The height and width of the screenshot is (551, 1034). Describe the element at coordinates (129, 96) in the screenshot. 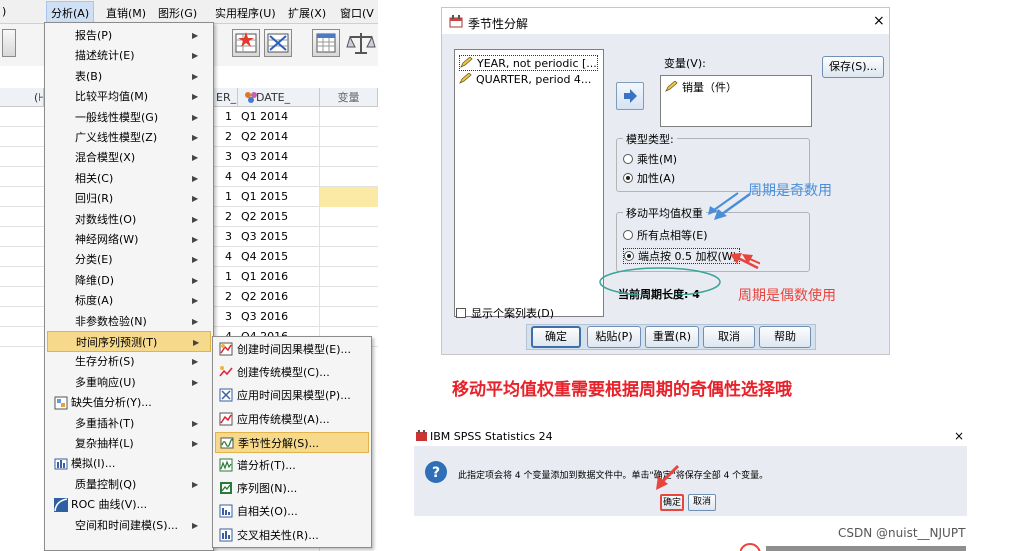

I see `menu-item: 比较平均值(M) ▶` at that location.